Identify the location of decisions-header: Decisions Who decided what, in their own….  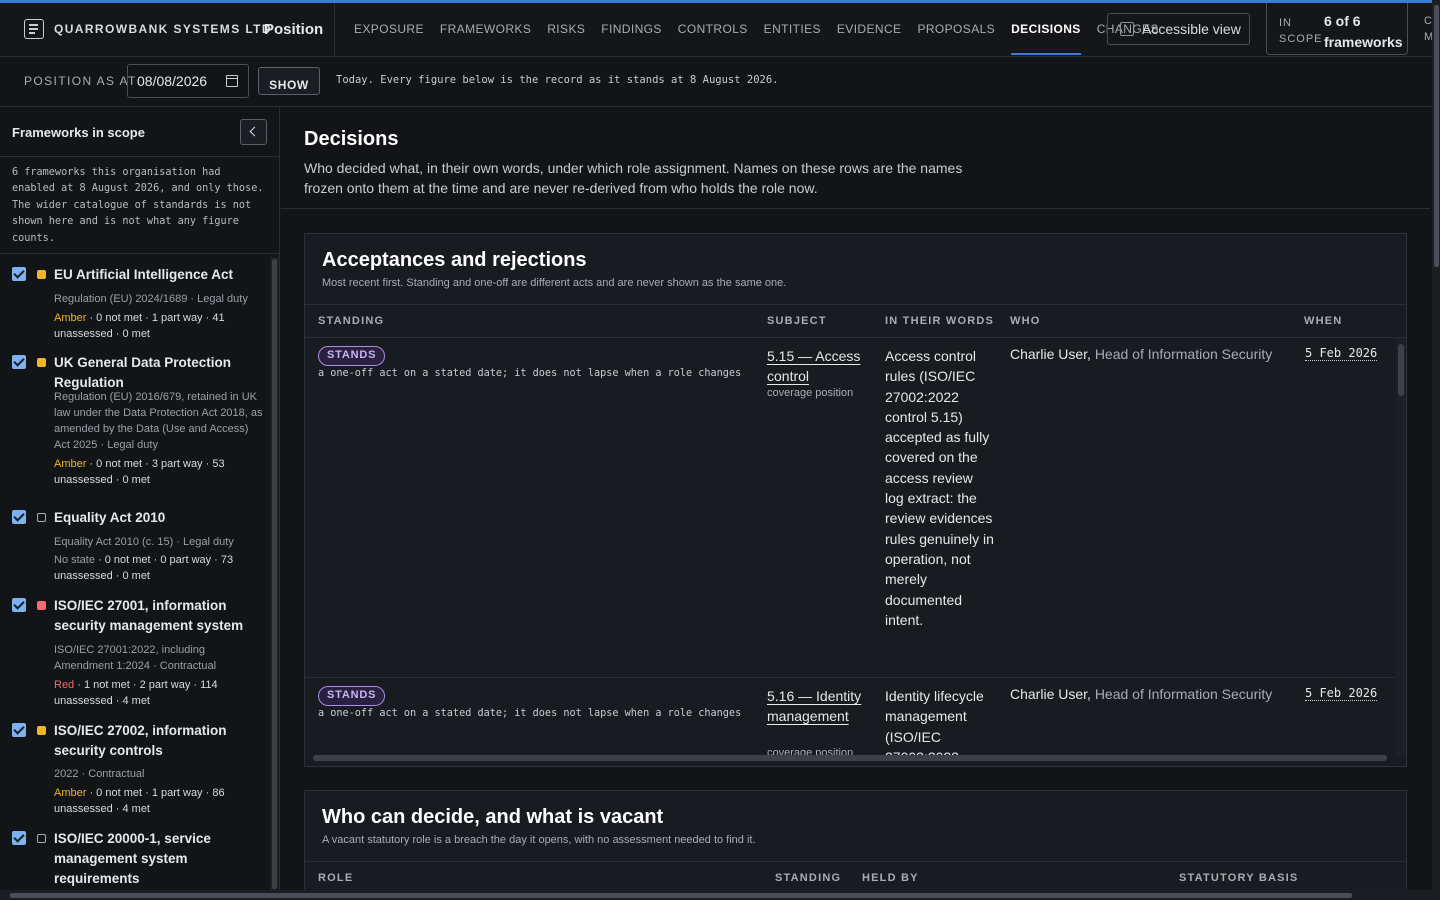
(855, 158).